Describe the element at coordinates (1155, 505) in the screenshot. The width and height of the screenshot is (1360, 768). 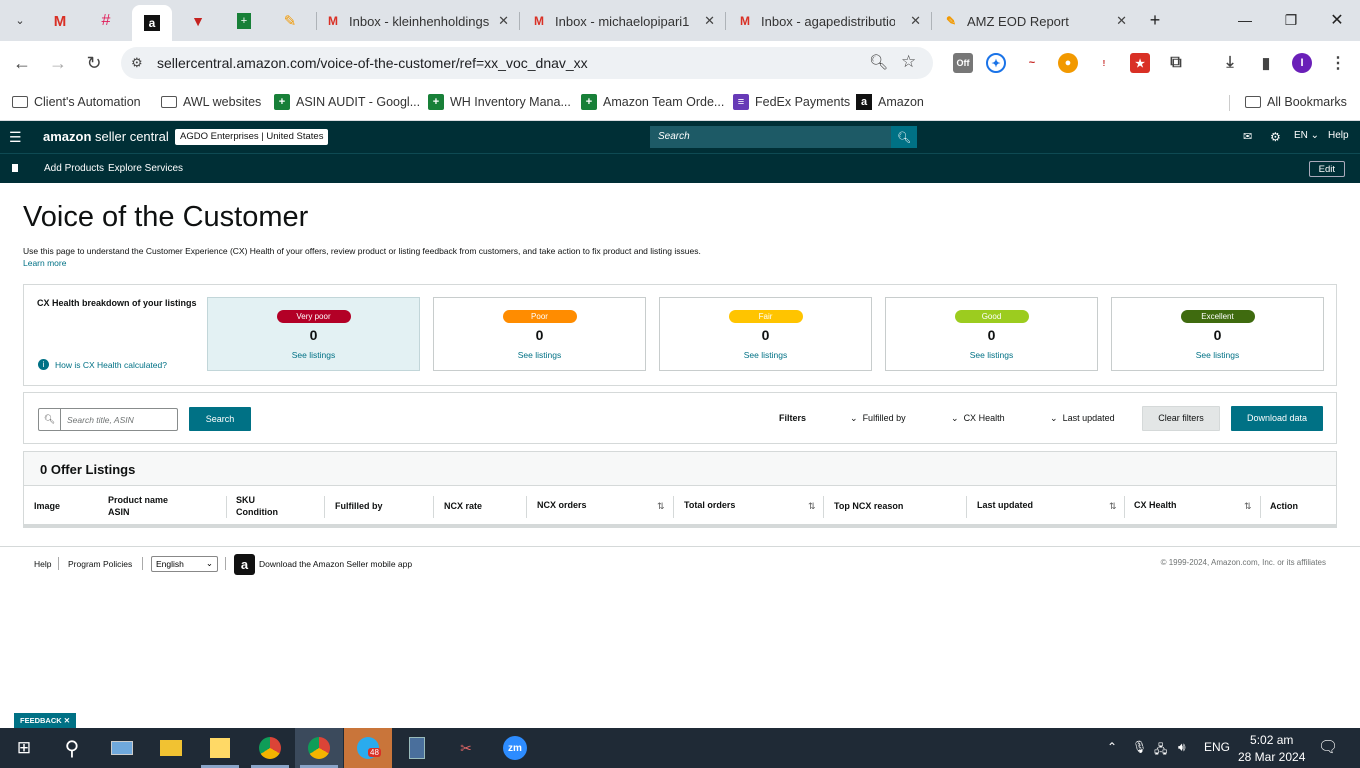
I see `col-cx-health: CX Health` at that location.